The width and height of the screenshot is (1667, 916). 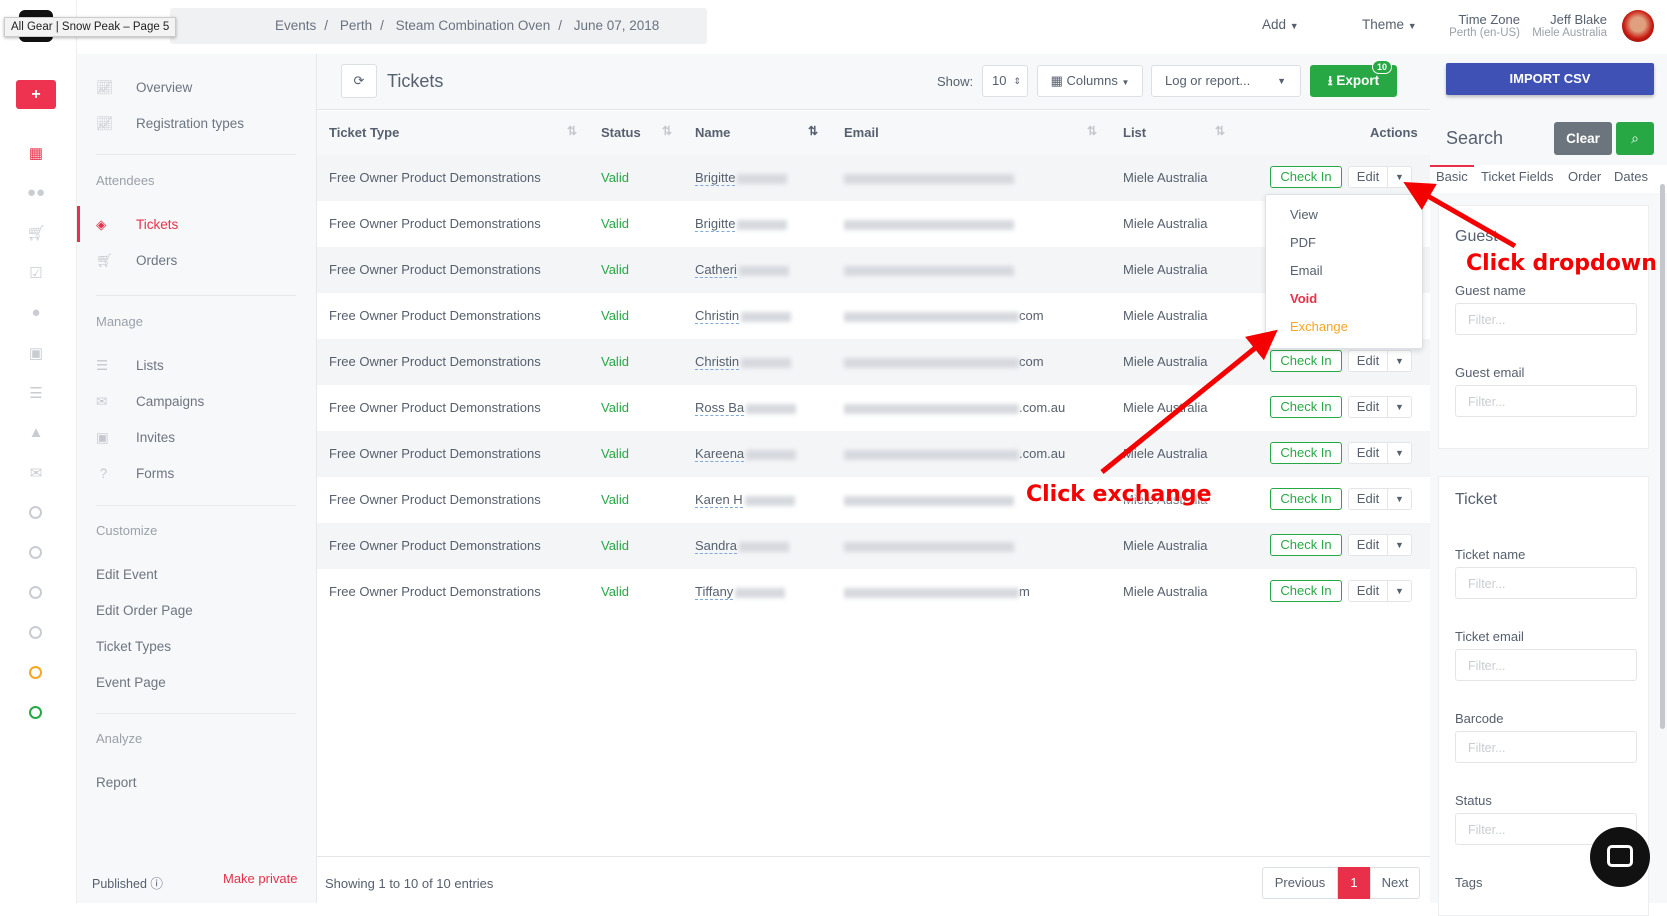 What do you see at coordinates (1300, 883) in the screenshot?
I see `previous-button: Previous` at bounding box center [1300, 883].